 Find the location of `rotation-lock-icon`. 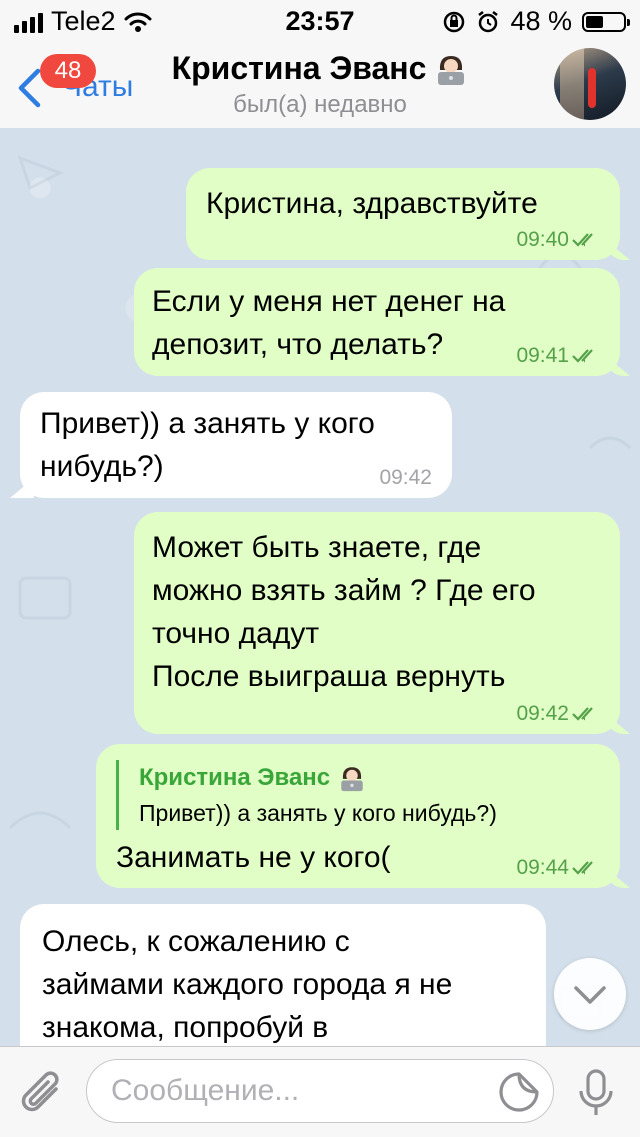

rotation-lock-icon is located at coordinates (454, 21).